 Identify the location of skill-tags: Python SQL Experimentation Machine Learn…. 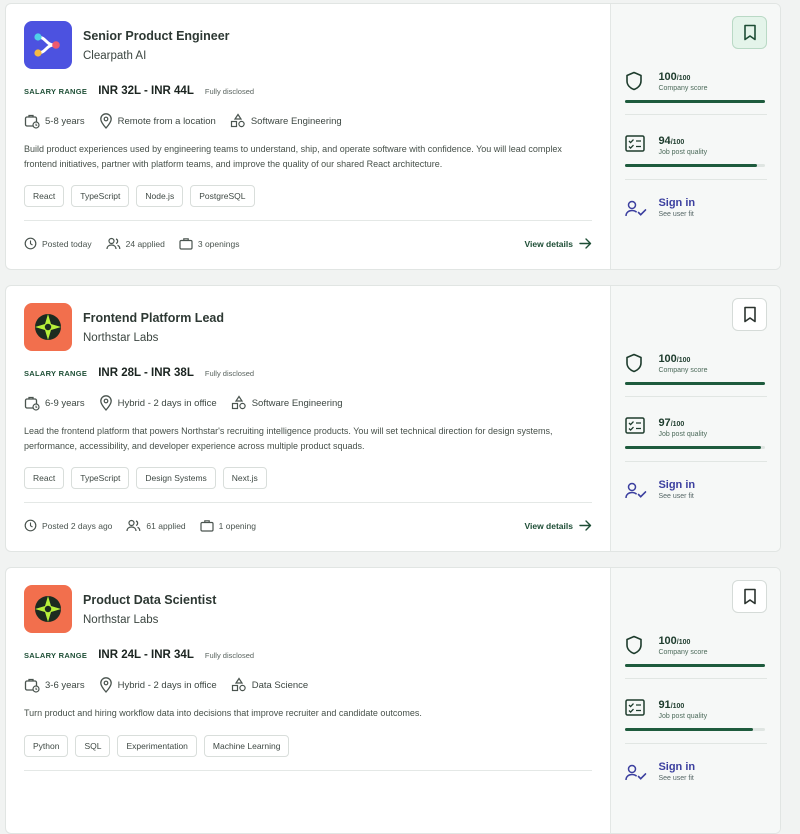
(160, 746).